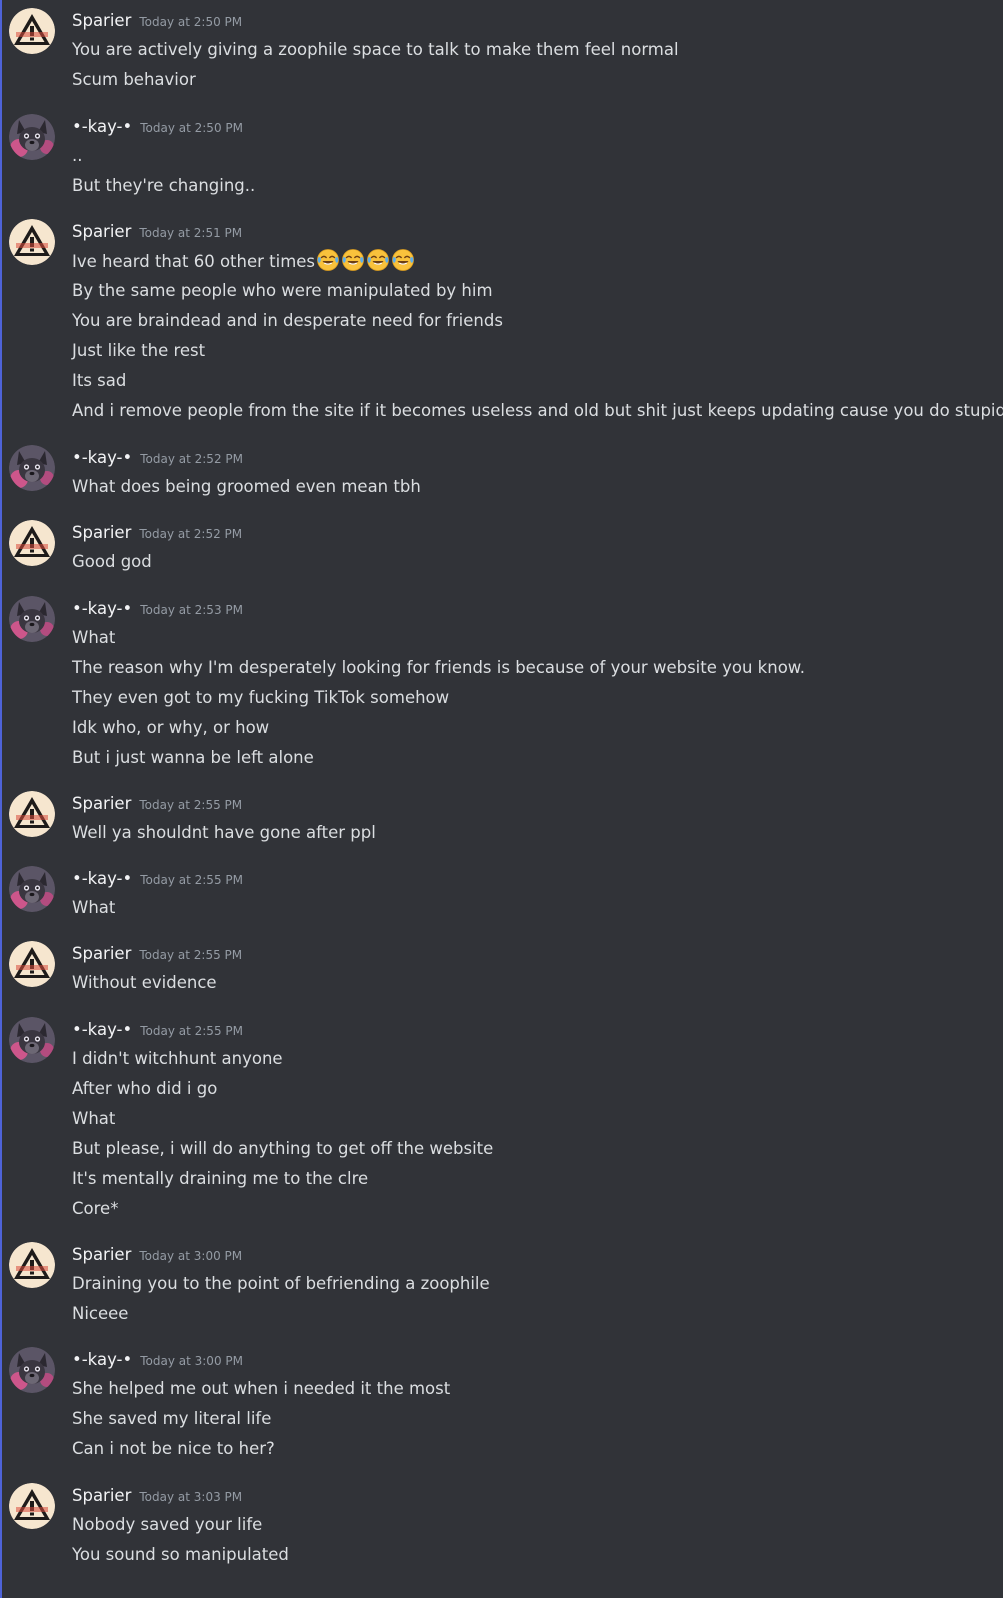 Image resolution: width=1005 pixels, height=1598 pixels. I want to click on message-body: What does being groomed even mean tbh, so click(532, 489).